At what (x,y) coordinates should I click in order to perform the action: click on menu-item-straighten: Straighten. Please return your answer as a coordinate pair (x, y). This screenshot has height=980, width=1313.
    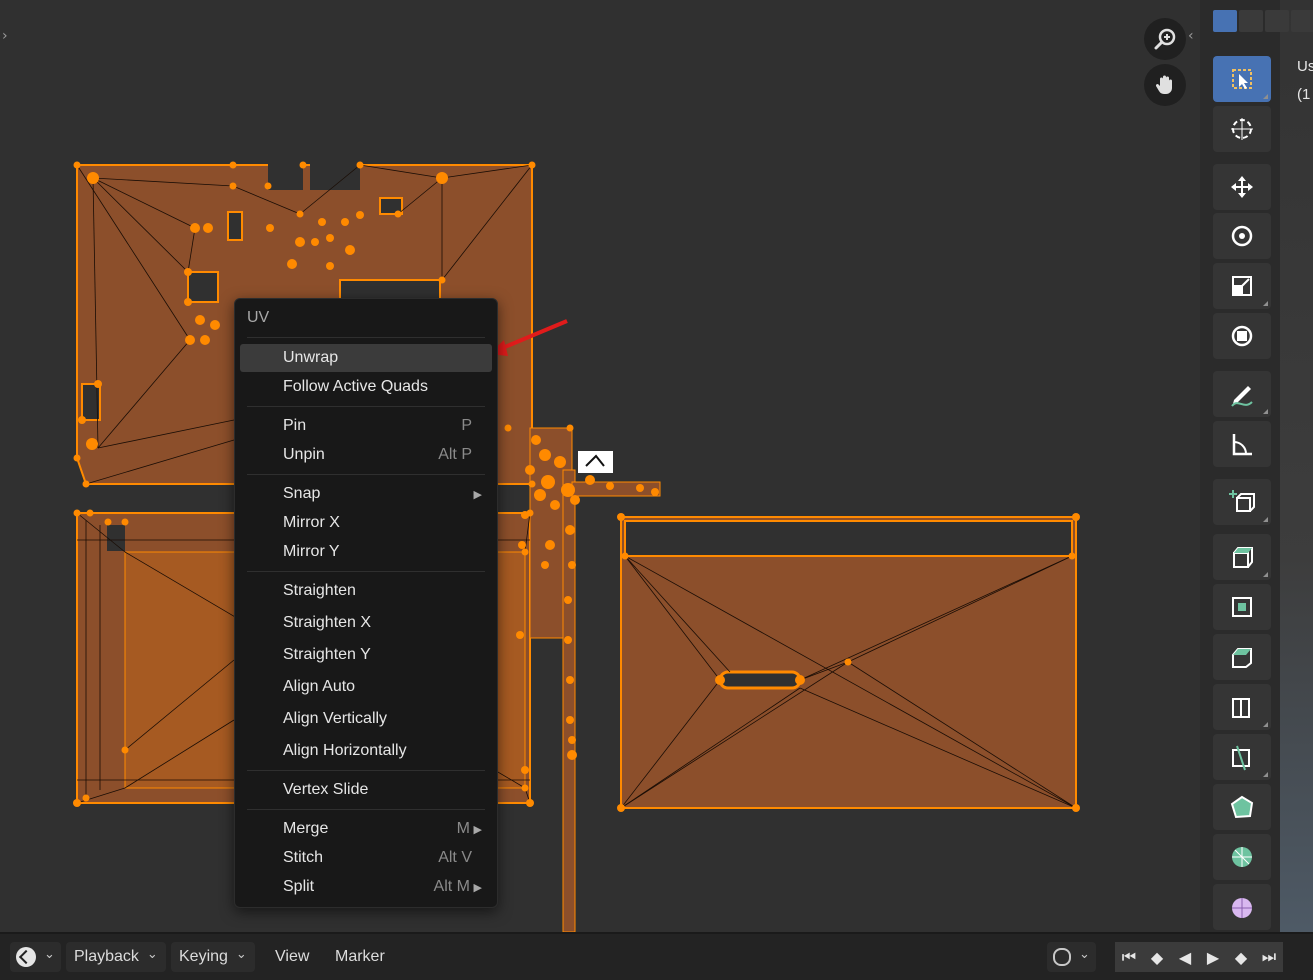
    Looking at the image, I should click on (366, 591).